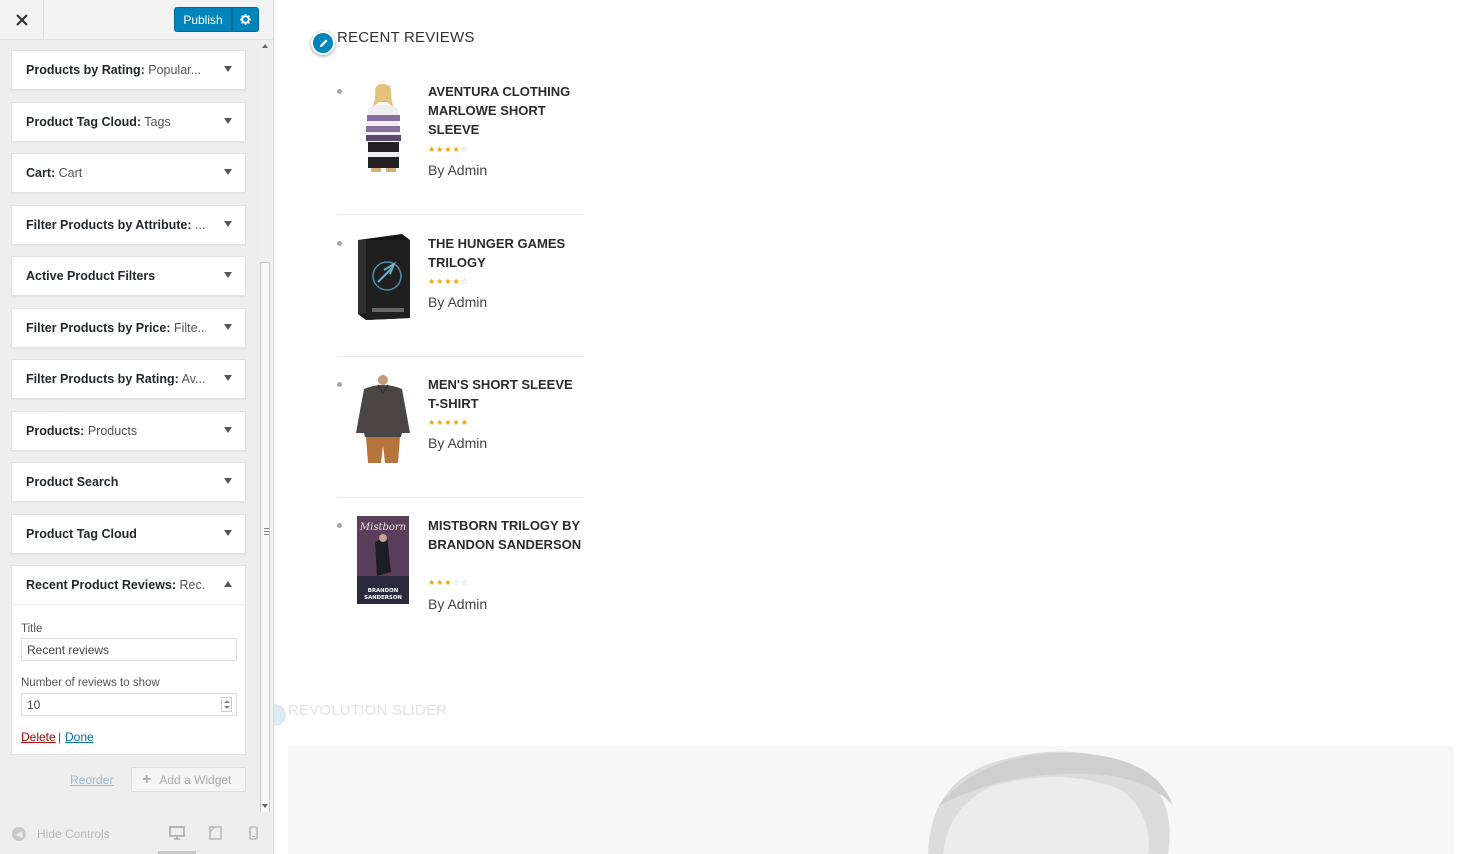 This screenshot has height=854, width=1471. Describe the element at coordinates (32, 629) in the screenshot. I see `title-label: Title` at that location.